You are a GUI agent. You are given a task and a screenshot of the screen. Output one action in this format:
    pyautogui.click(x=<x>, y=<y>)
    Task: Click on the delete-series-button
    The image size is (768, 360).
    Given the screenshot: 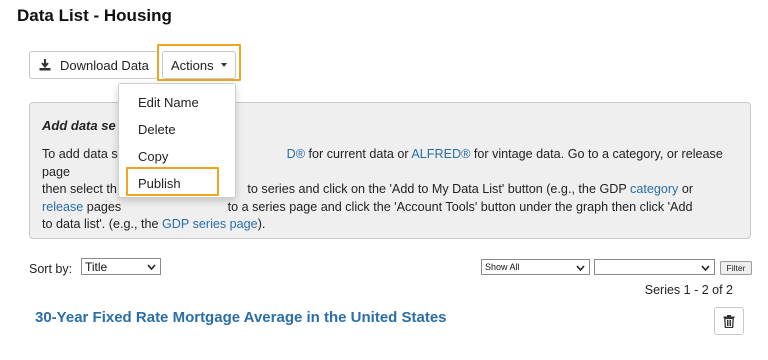 What is the action you would take?
    pyautogui.click(x=729, y=321)
    